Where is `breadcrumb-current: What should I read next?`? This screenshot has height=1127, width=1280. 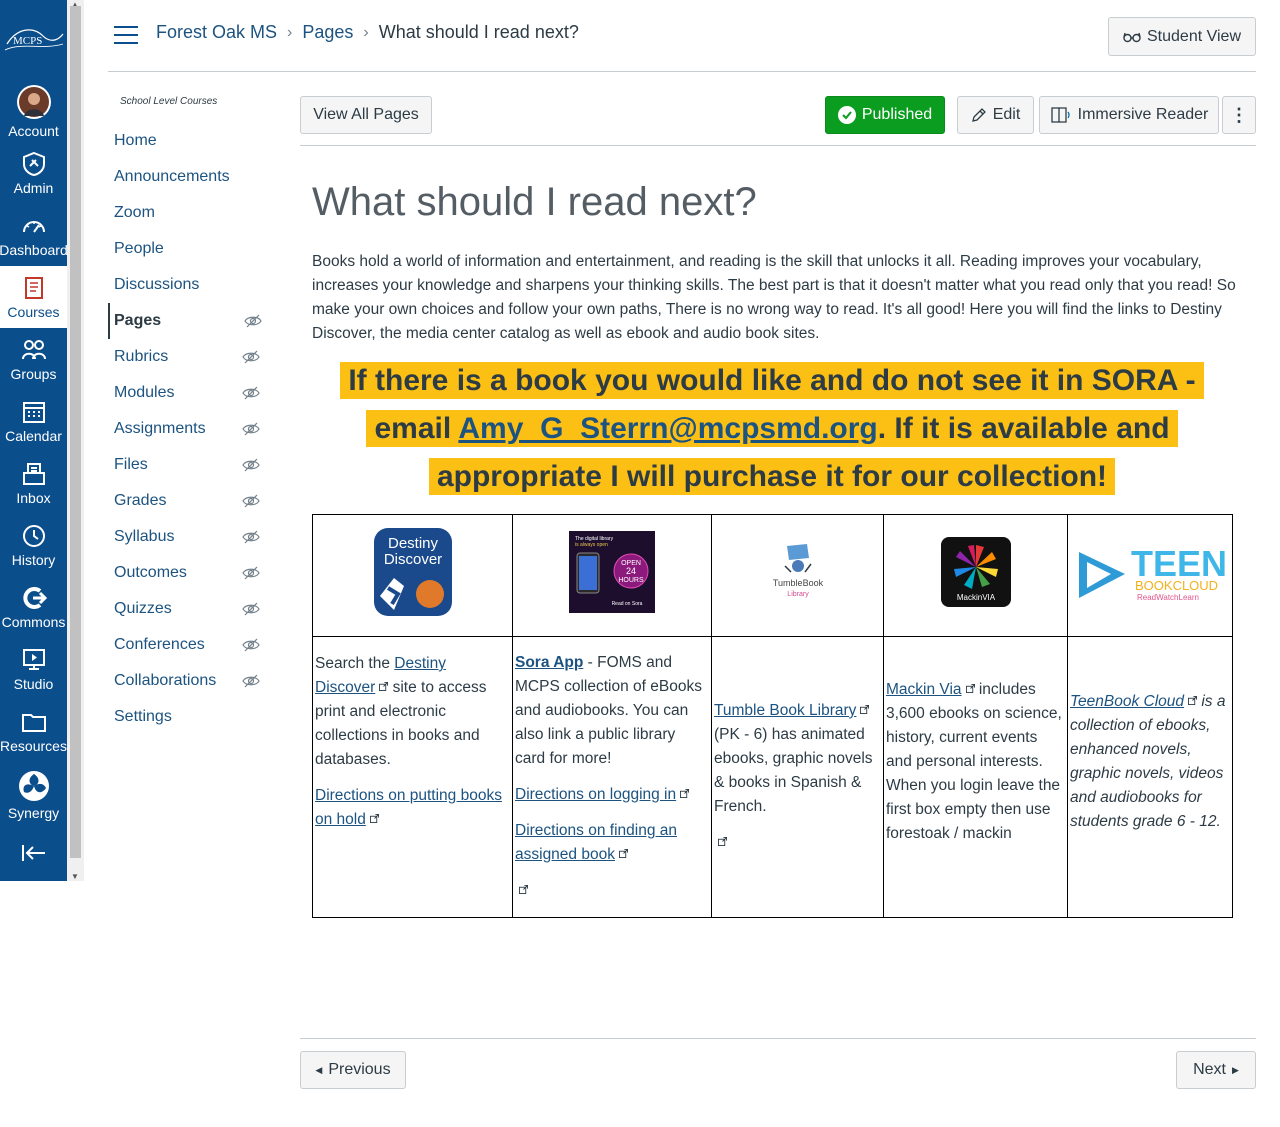 breadcrumb-current: What should I read next? is located at coordinates (478, 32).